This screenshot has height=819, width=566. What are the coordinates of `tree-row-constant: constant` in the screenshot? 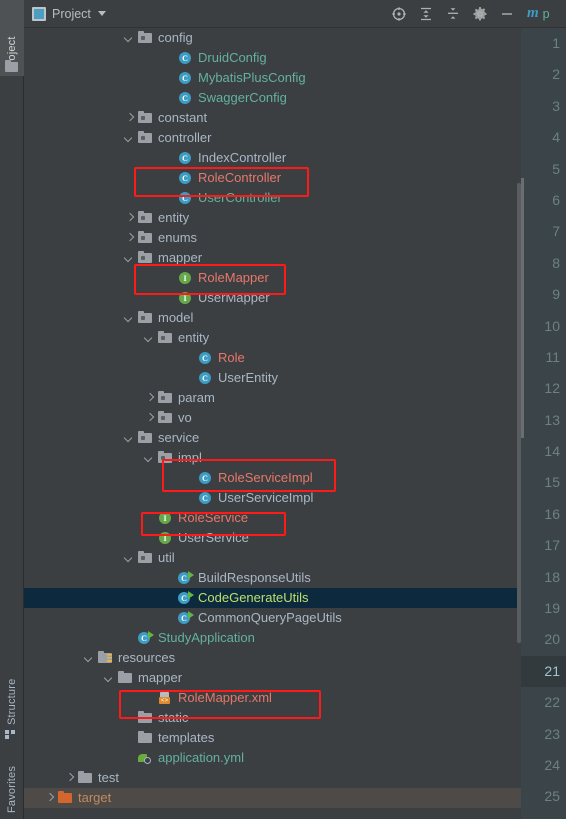 It's located at (272, 118).